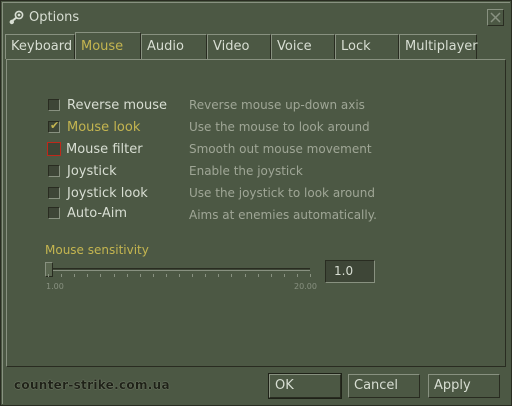 This screenshot has width=512, height=406. Describe the element at coordinates (282, 193) in the screenshot. I see `option-description: Use the joystick to look around` at that location.